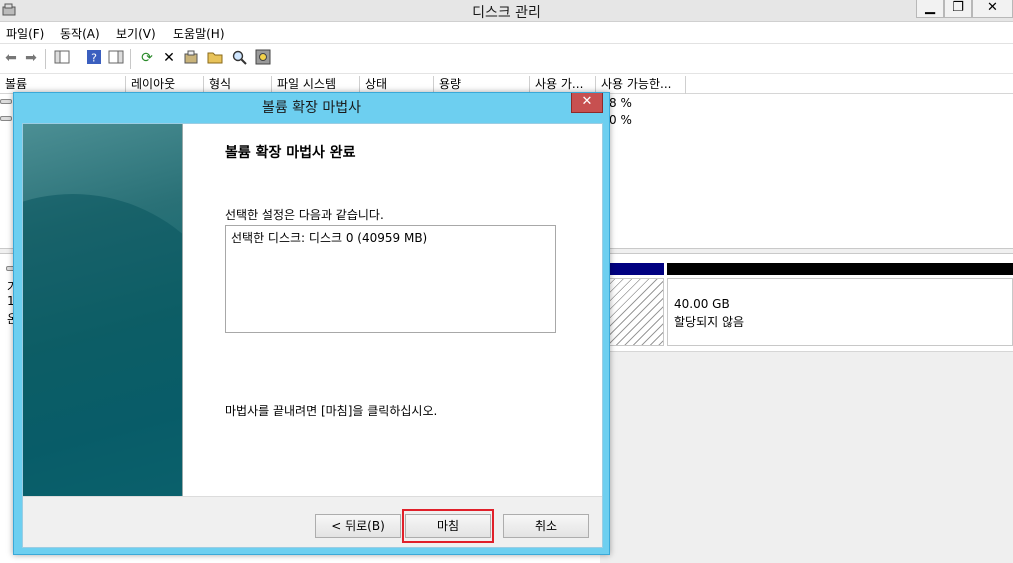  I want to click on finish-button: 마침, so click(448, 526).